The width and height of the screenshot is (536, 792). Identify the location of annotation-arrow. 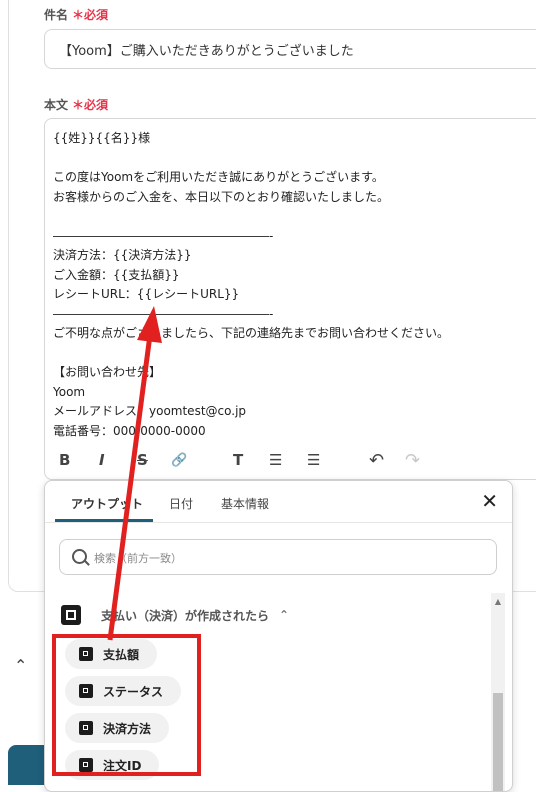
(134, 473).